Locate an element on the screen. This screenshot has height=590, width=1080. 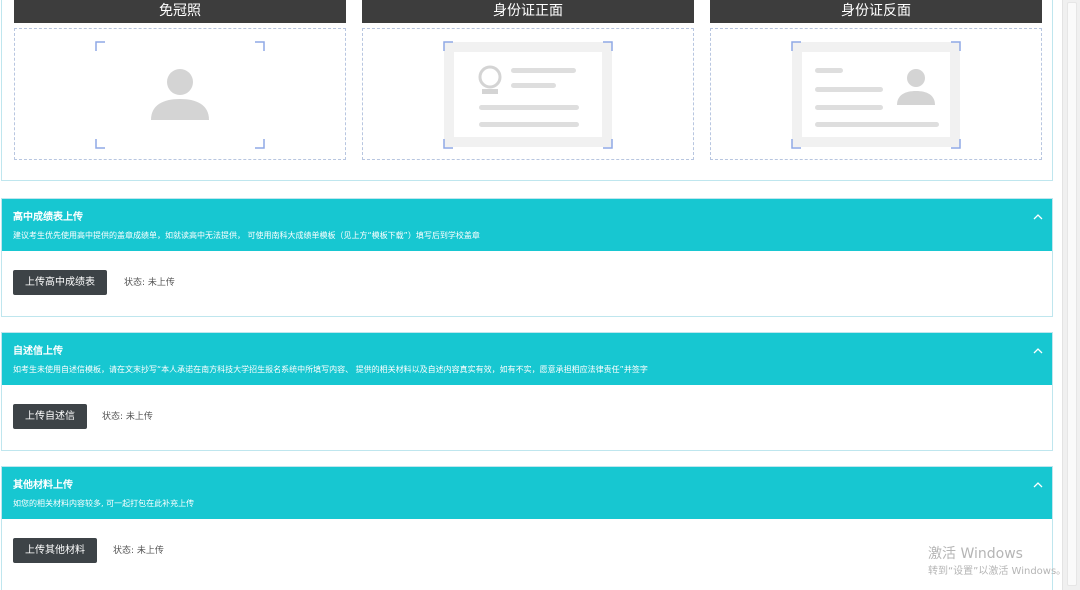
portrait-placeholder-icon is located at coordinates (180, 95).